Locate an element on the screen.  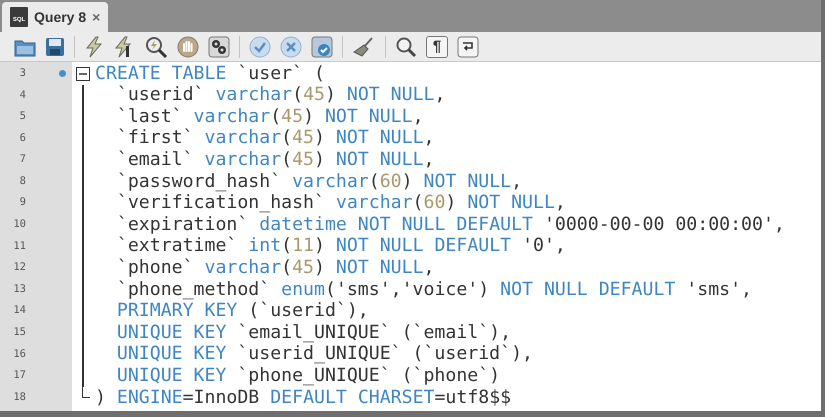
sql-keyword: CREATE TABLE is located at coordinates (160, 73).